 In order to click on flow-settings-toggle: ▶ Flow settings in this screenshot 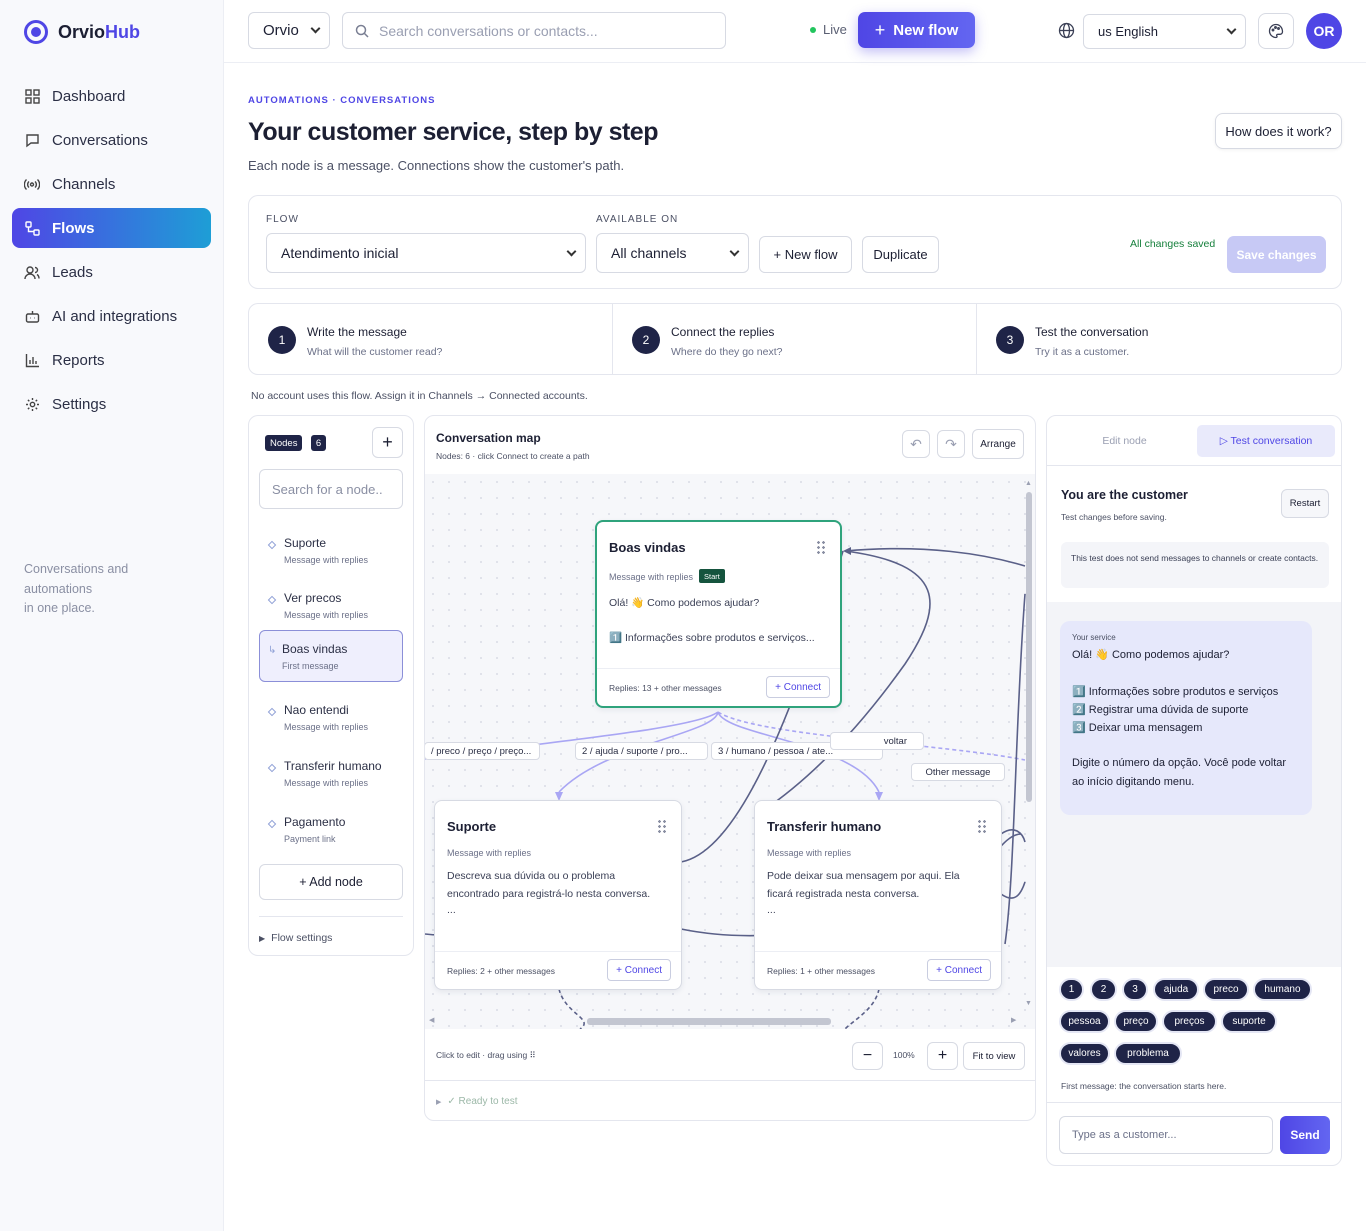, I will do `click(295, 938)`.